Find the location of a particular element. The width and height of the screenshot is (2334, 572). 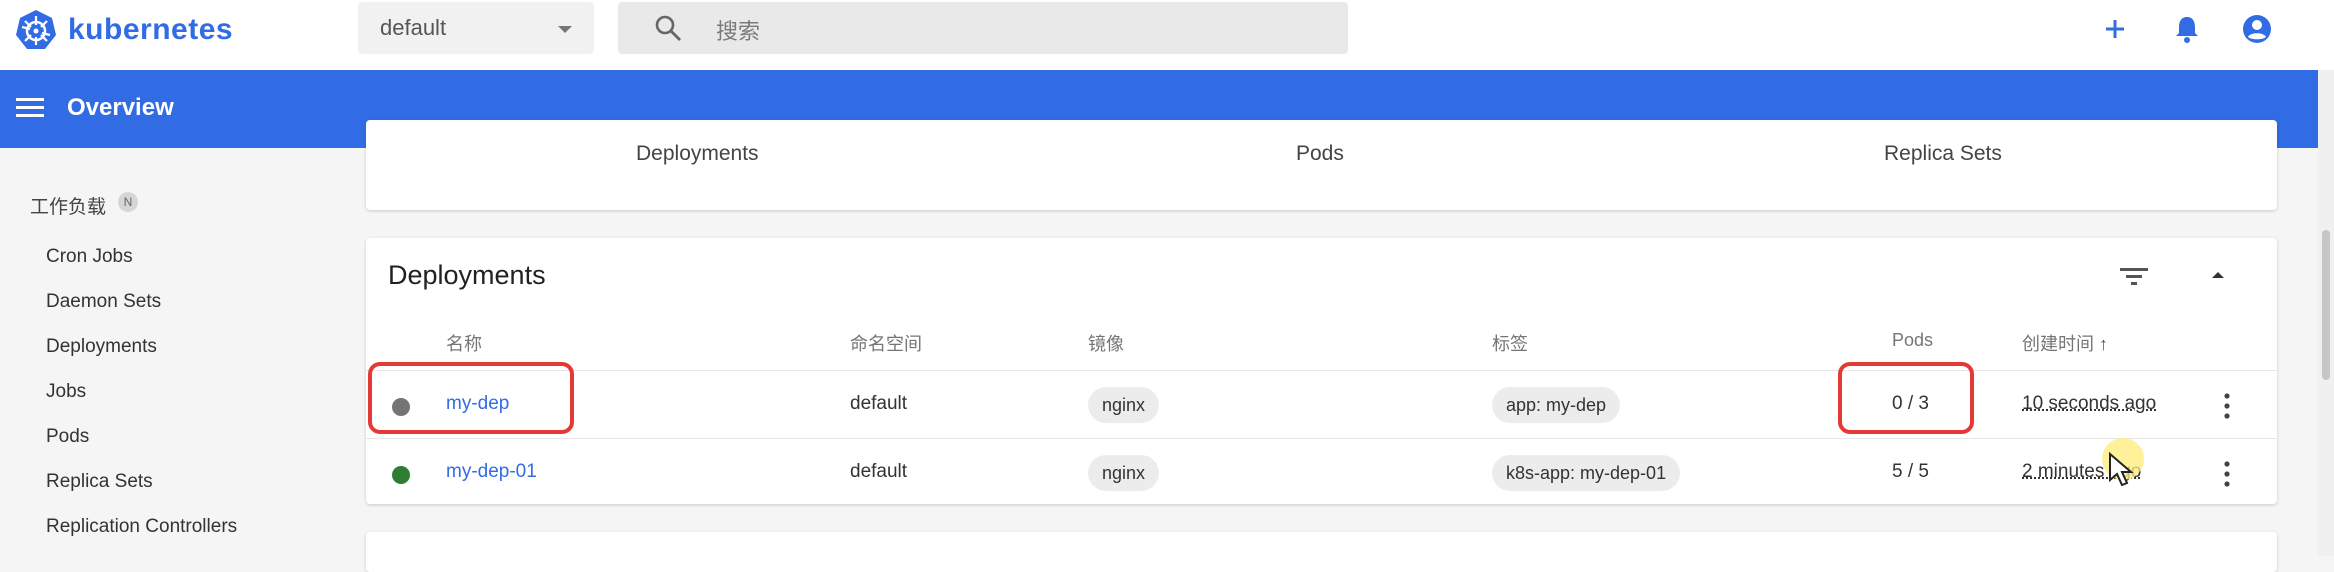

menu-icon is located at coordinates (30, 108).